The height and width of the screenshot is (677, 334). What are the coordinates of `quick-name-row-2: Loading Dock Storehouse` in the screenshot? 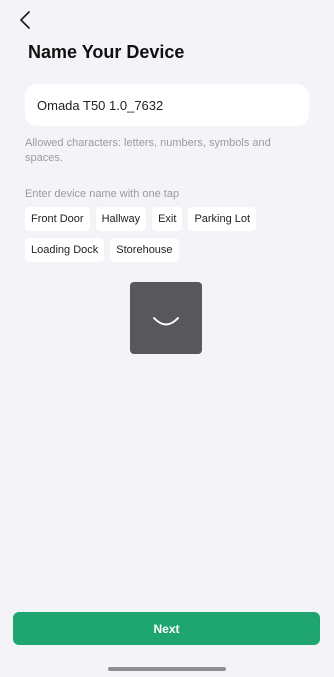 It's located at (102, 250).